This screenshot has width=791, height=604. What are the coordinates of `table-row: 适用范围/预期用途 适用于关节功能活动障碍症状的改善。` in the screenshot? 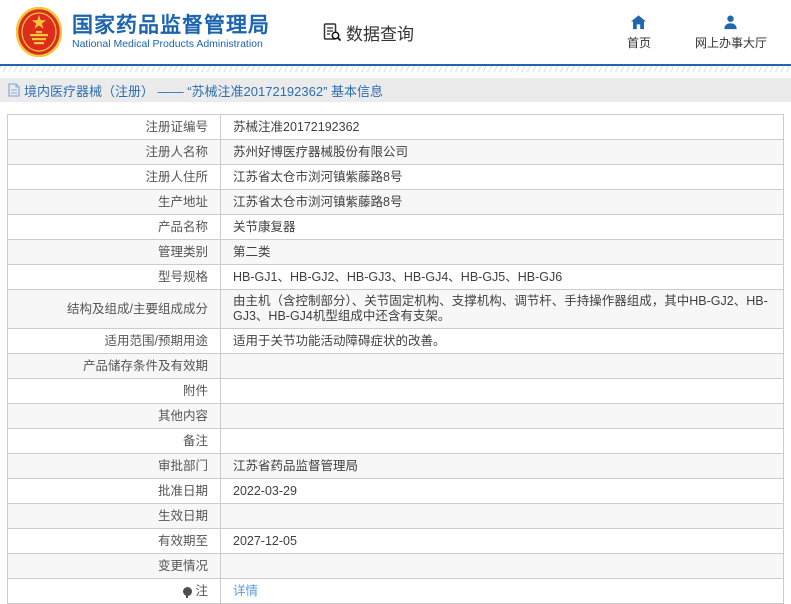 It's located at (395, 341).